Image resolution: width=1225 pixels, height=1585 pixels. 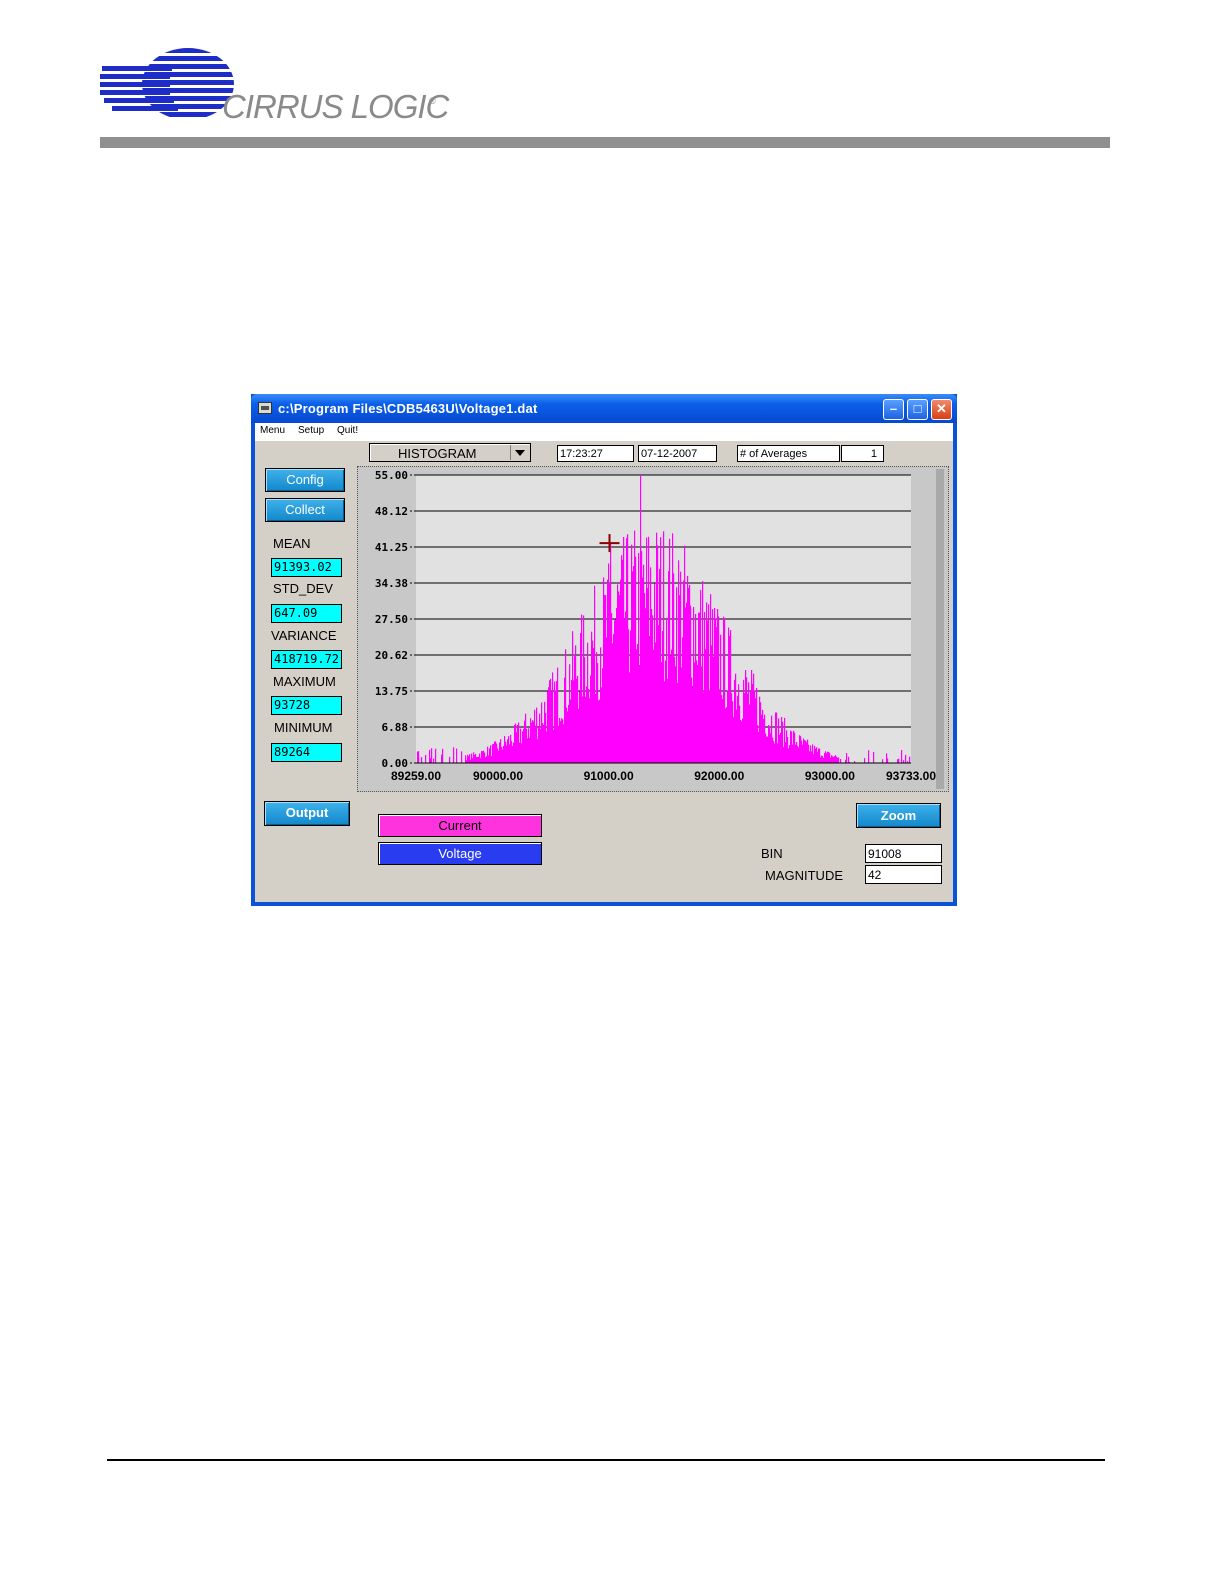 I want to click on x-tick-label: 91000.00, so click(x=609, y=776).